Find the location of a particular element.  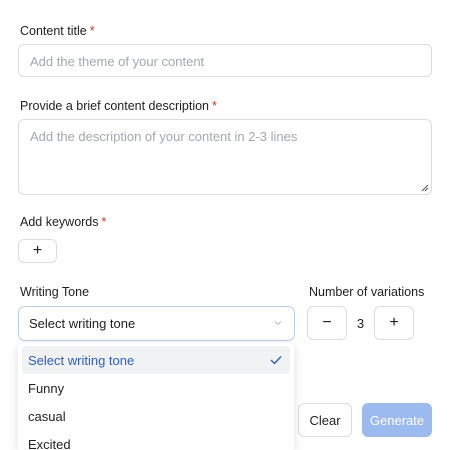

tone-option-select: Select writing tone is located at coordinates (156, 360).